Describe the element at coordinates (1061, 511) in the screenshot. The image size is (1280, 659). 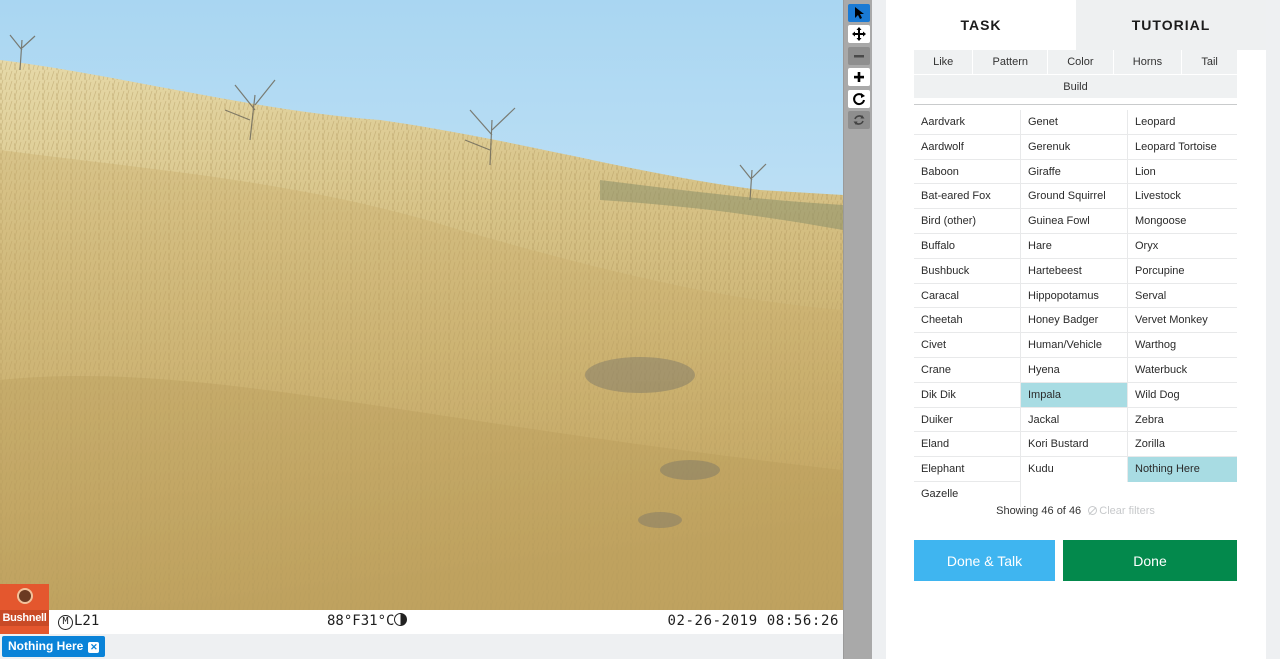
I see `showing-of: of` at that location.